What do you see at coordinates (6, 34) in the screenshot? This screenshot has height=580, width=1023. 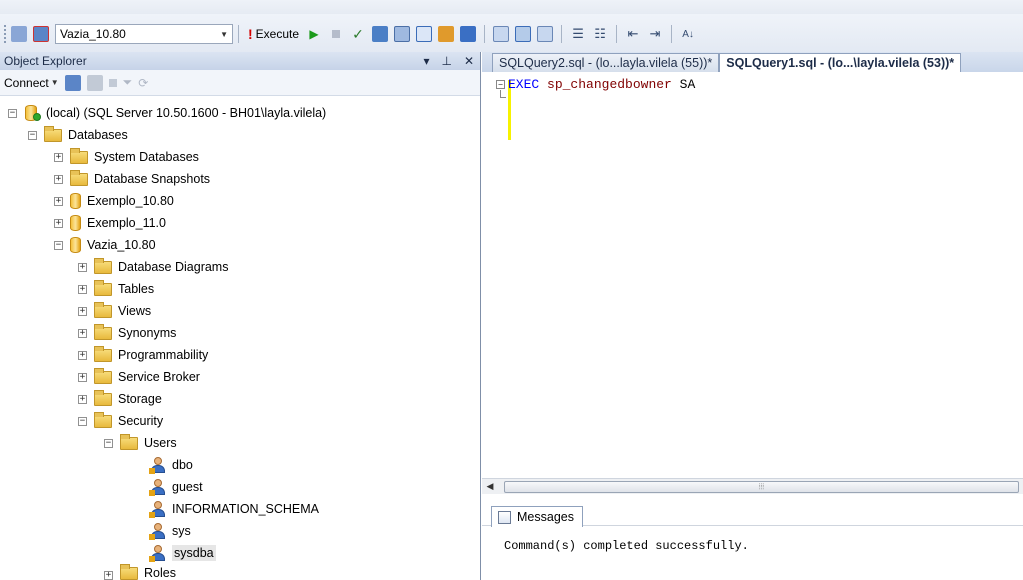 I see `toolbar-grip` at bounding box center [6, 34].